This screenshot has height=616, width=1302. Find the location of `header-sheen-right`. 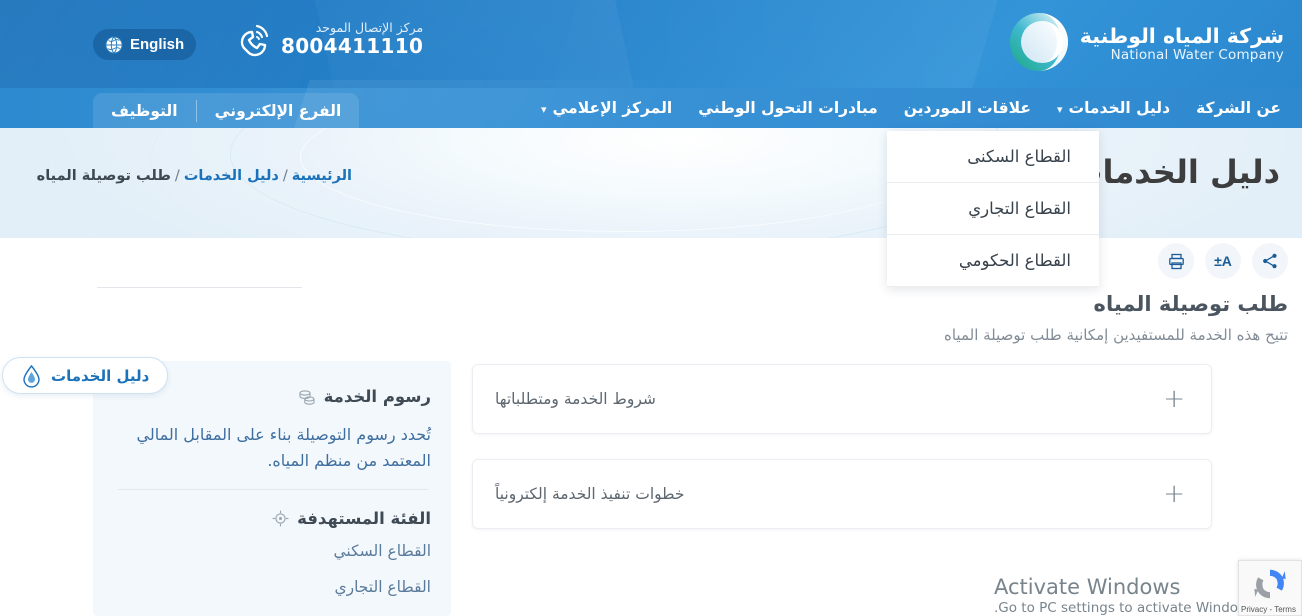

header-sheen-right is located at coordinates (762, 44).